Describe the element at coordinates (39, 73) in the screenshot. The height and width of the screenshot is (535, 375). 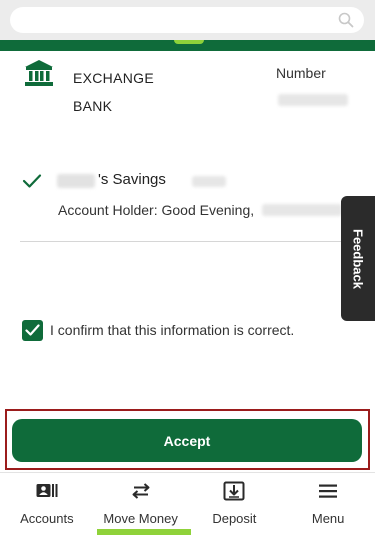
I see `bank-building-icon` at that location.